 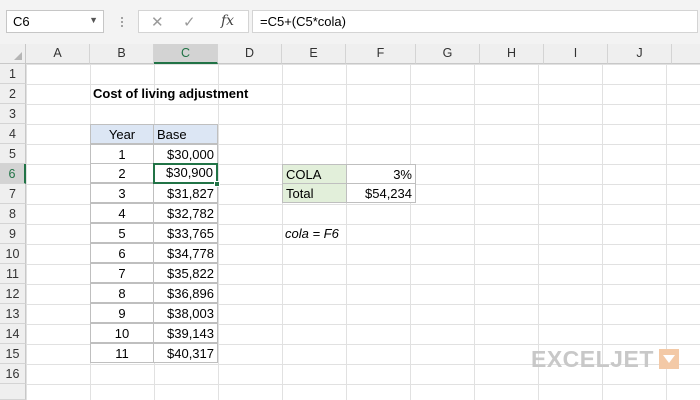 What do you see at coordinates (13, 114) in the screenshot?
I see `row-header-3: 3` at bounding box center [13, 114].